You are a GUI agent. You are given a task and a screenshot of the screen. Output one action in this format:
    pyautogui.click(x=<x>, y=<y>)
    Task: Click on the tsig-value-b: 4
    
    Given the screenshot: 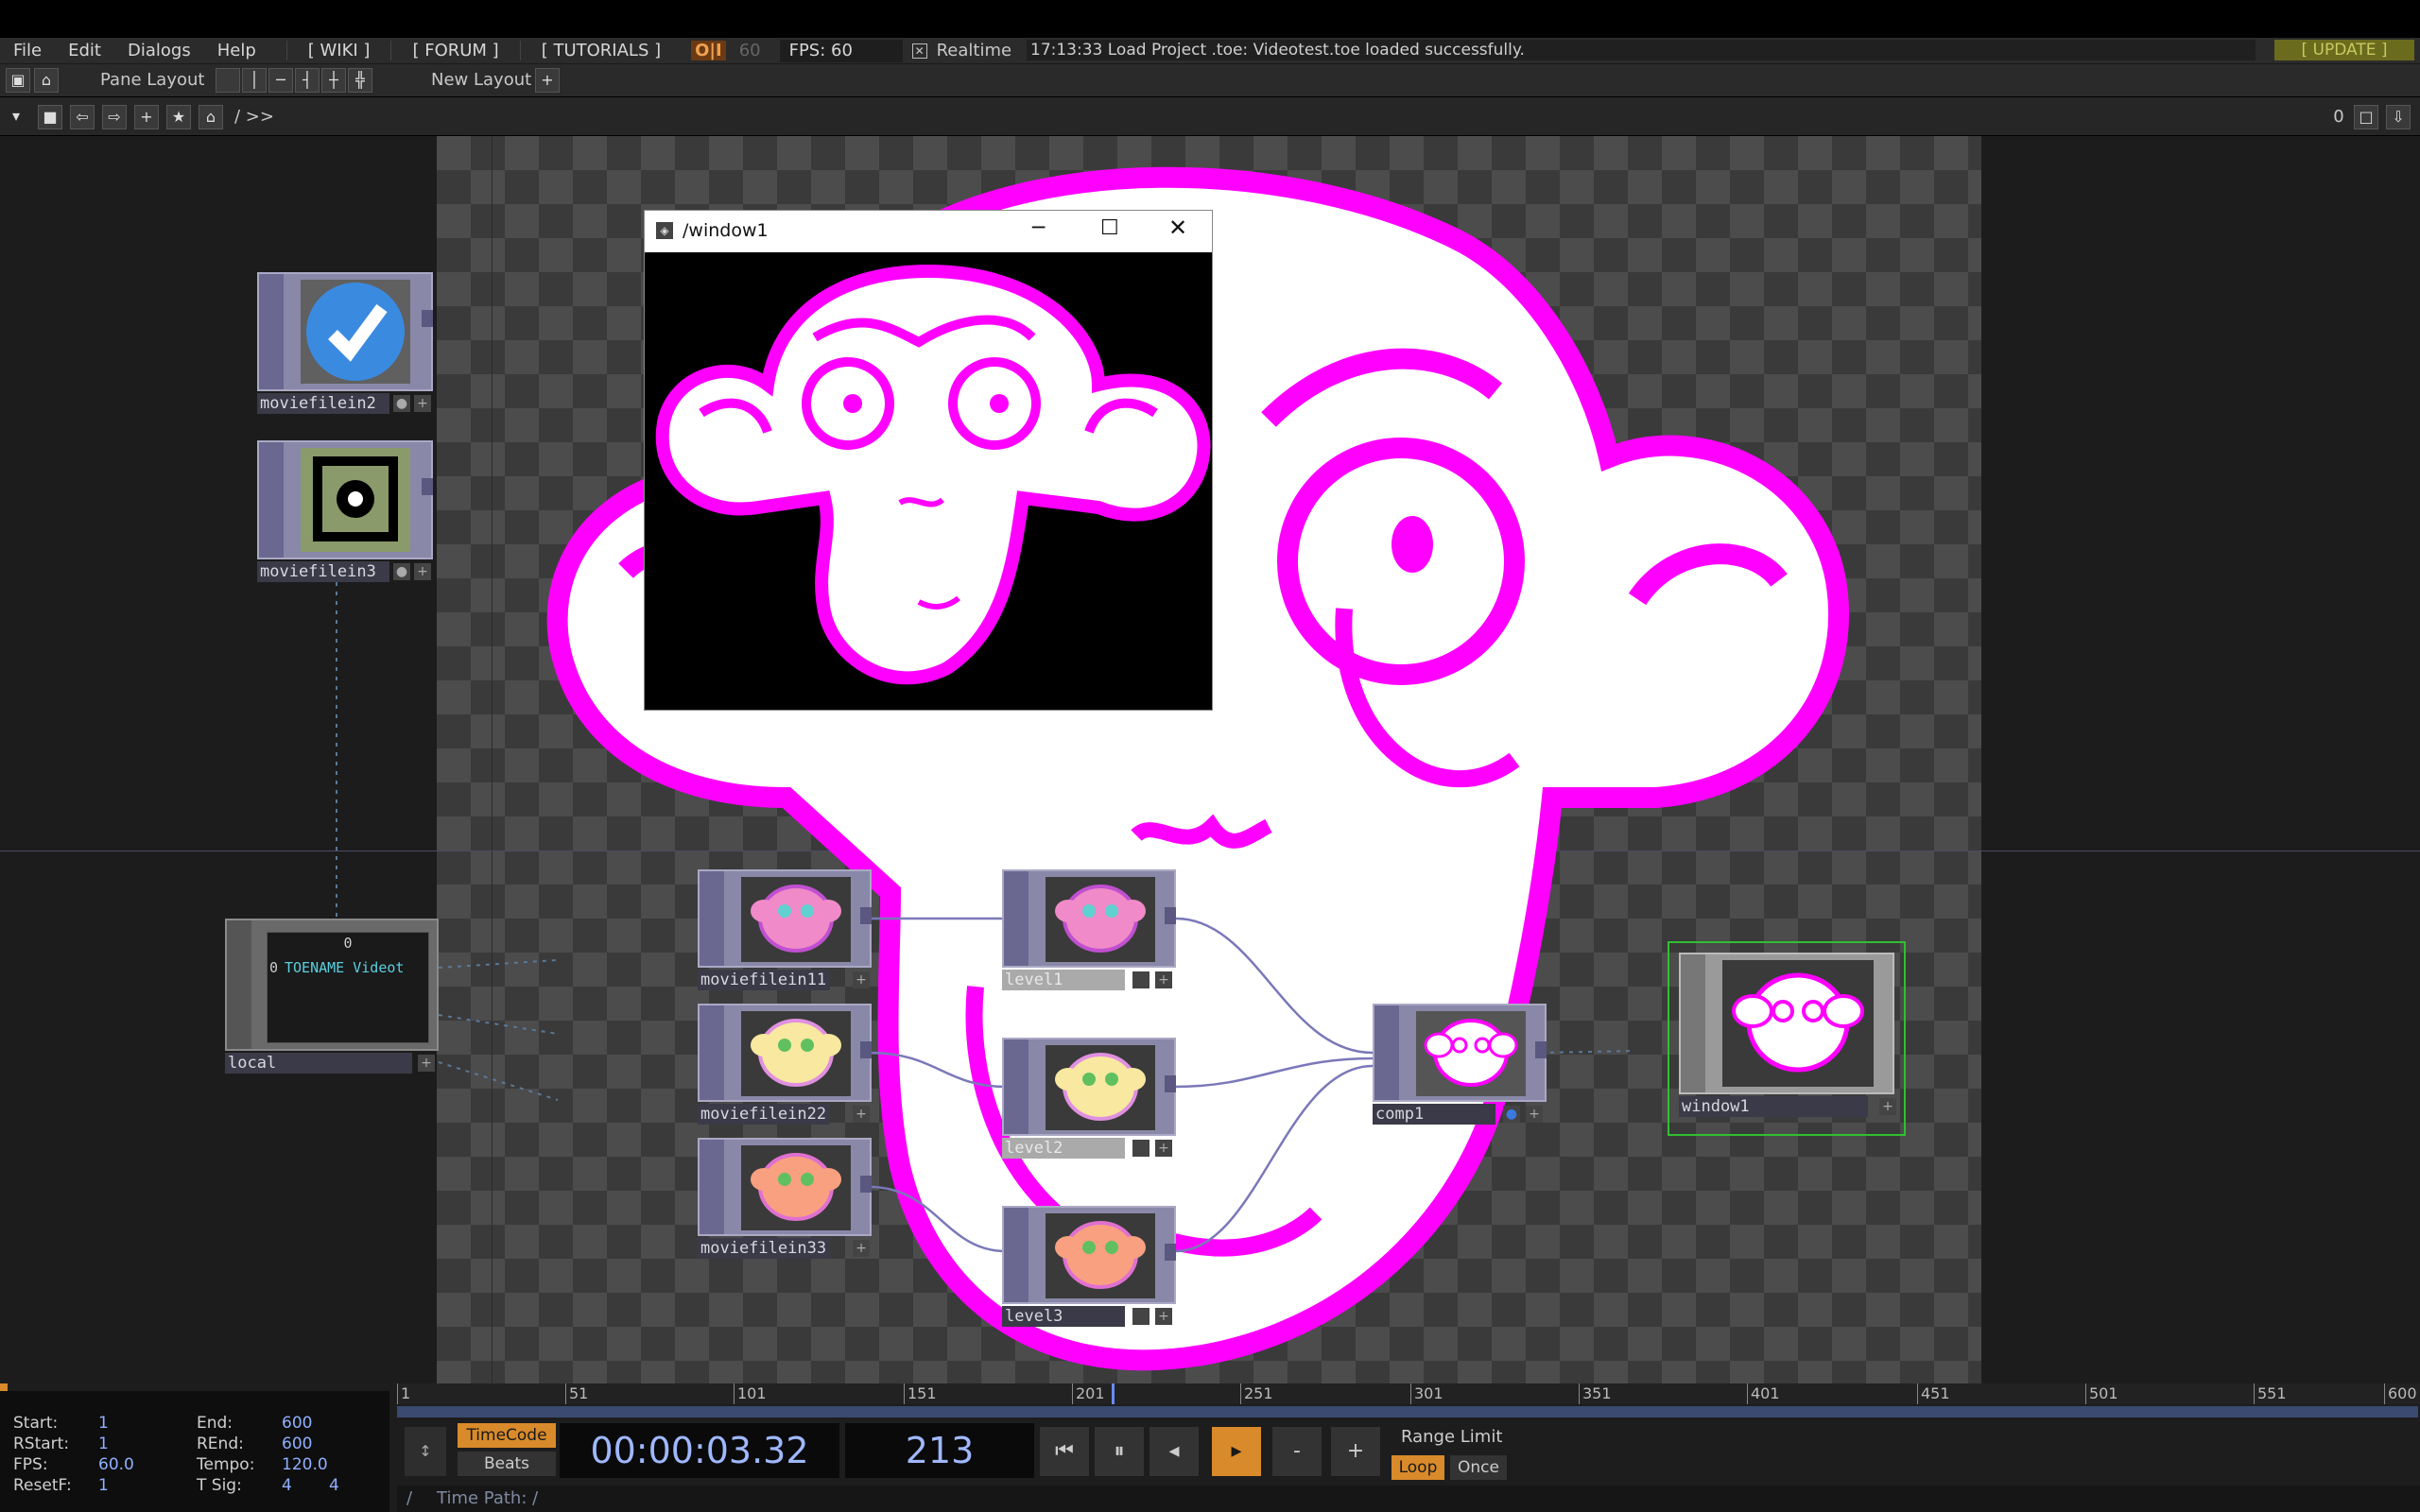 What is the action you would take?
    pyautogui.click(x=334, y=1485)
    